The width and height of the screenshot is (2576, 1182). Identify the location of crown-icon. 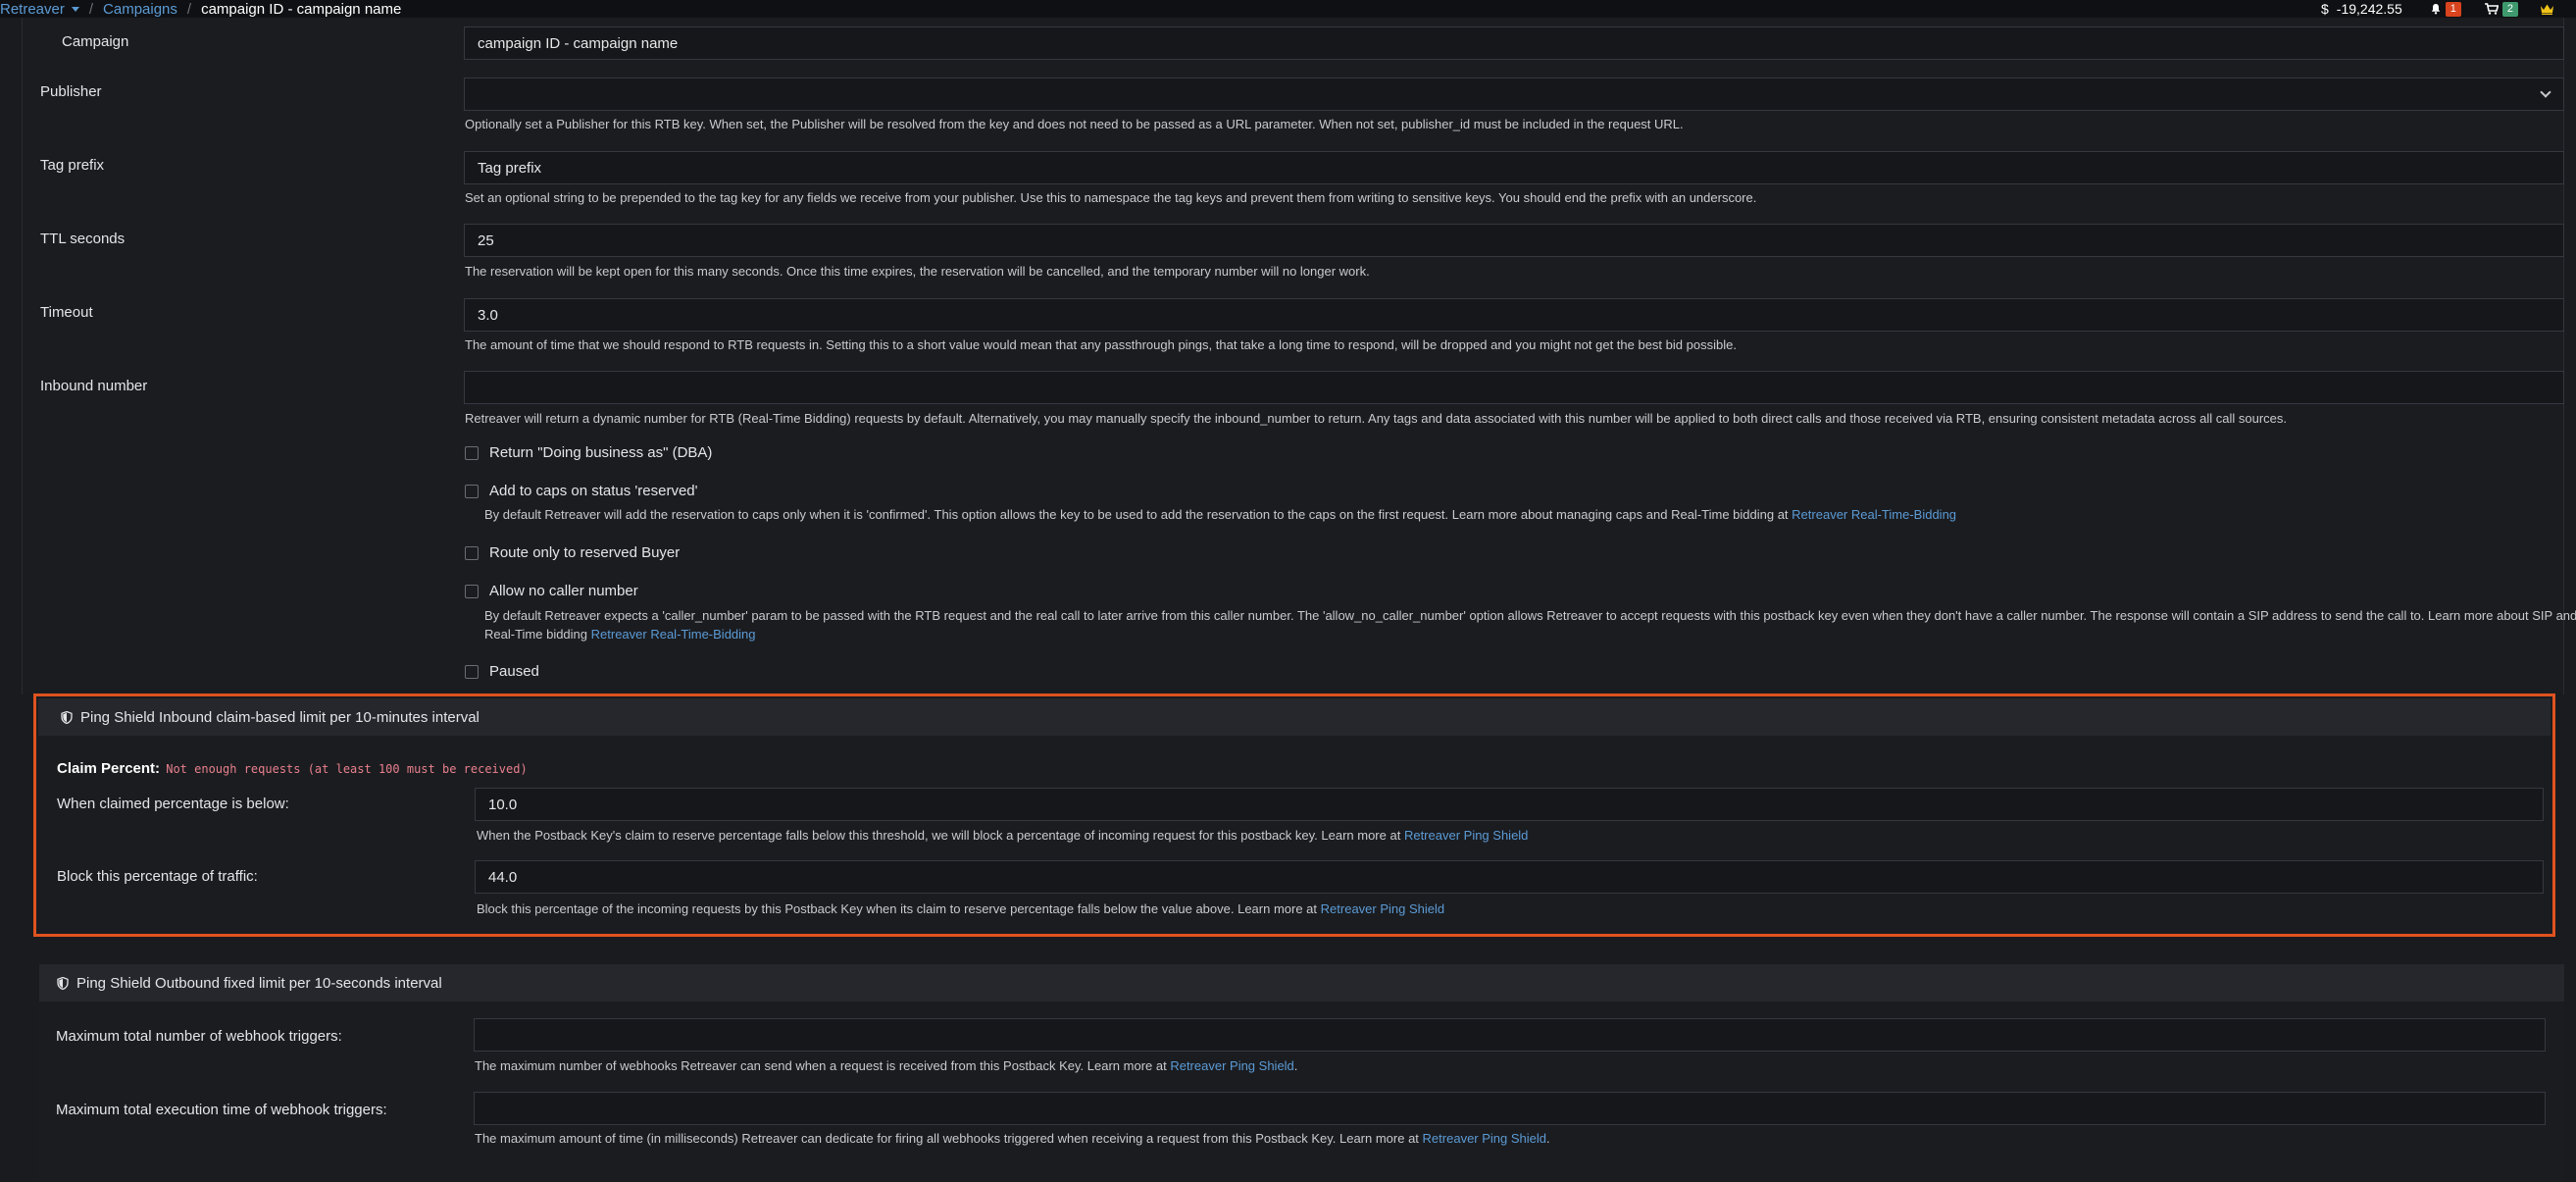
(2547, 9).